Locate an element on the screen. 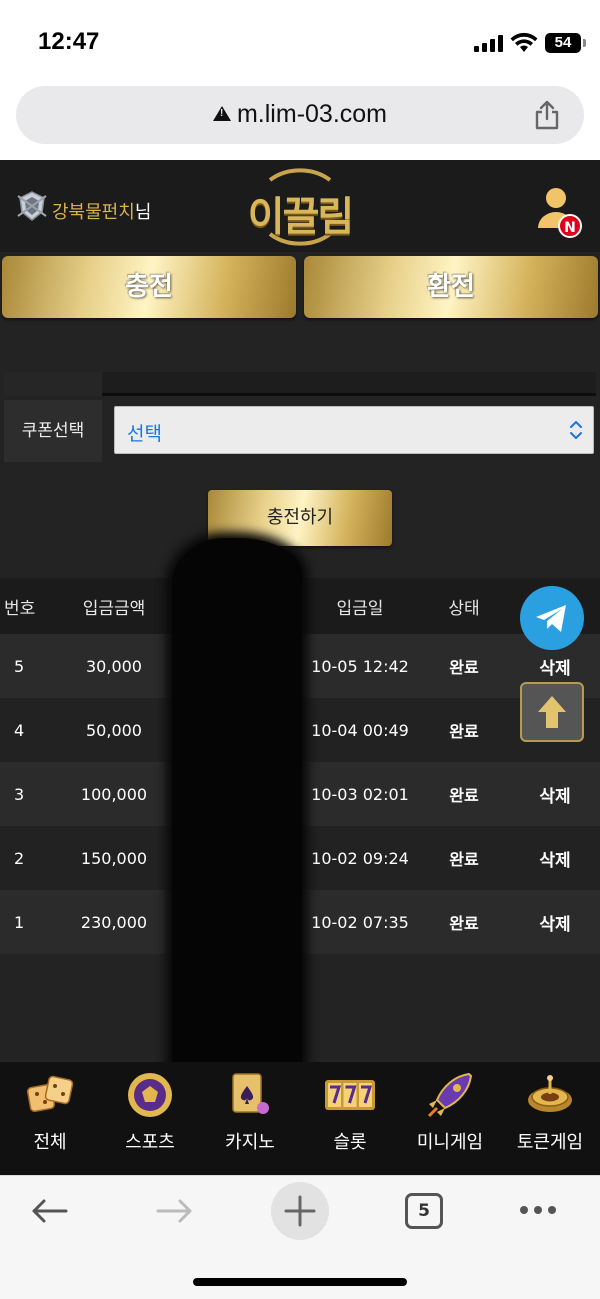  playing-cards-icon is located at coordinates (250, 1093).